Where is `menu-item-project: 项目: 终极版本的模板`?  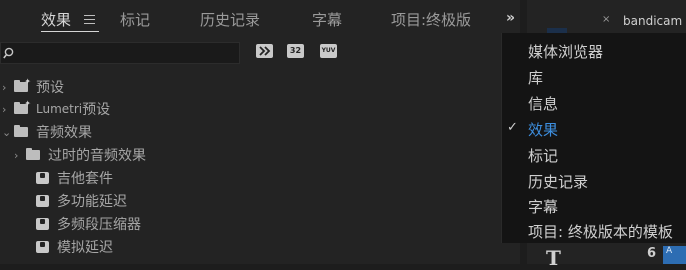
menu-item-project: 项目: 终极版本的模板 is located at coordinates (600, 231).